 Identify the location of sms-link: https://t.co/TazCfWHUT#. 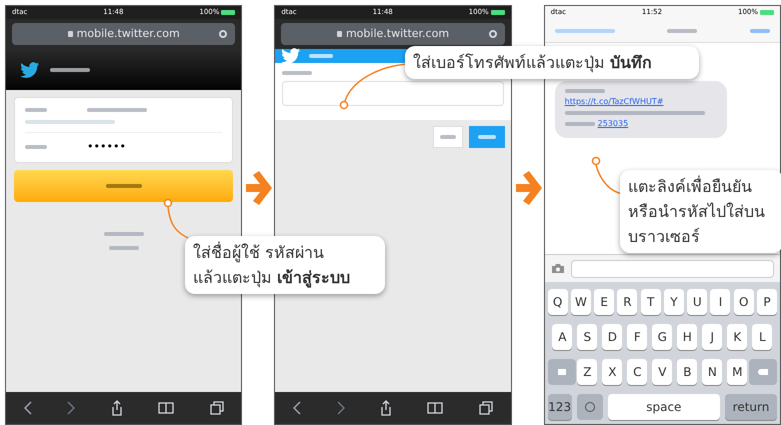
(640, 102).